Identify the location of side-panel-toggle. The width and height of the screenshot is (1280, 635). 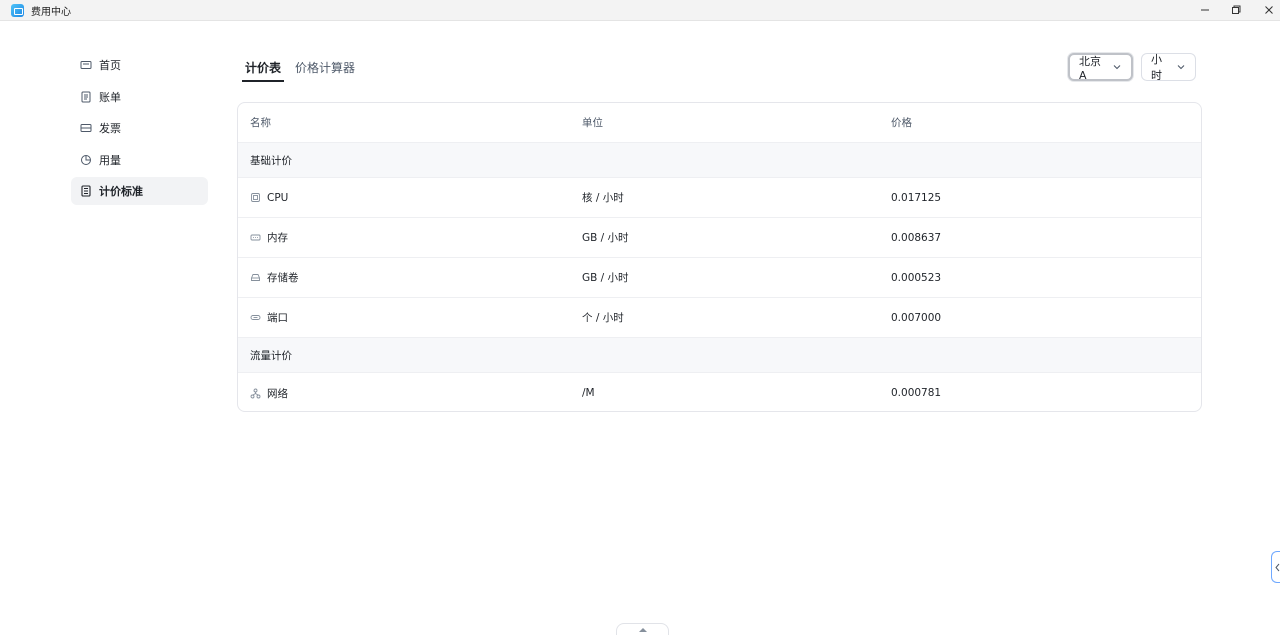
(1275, 567).